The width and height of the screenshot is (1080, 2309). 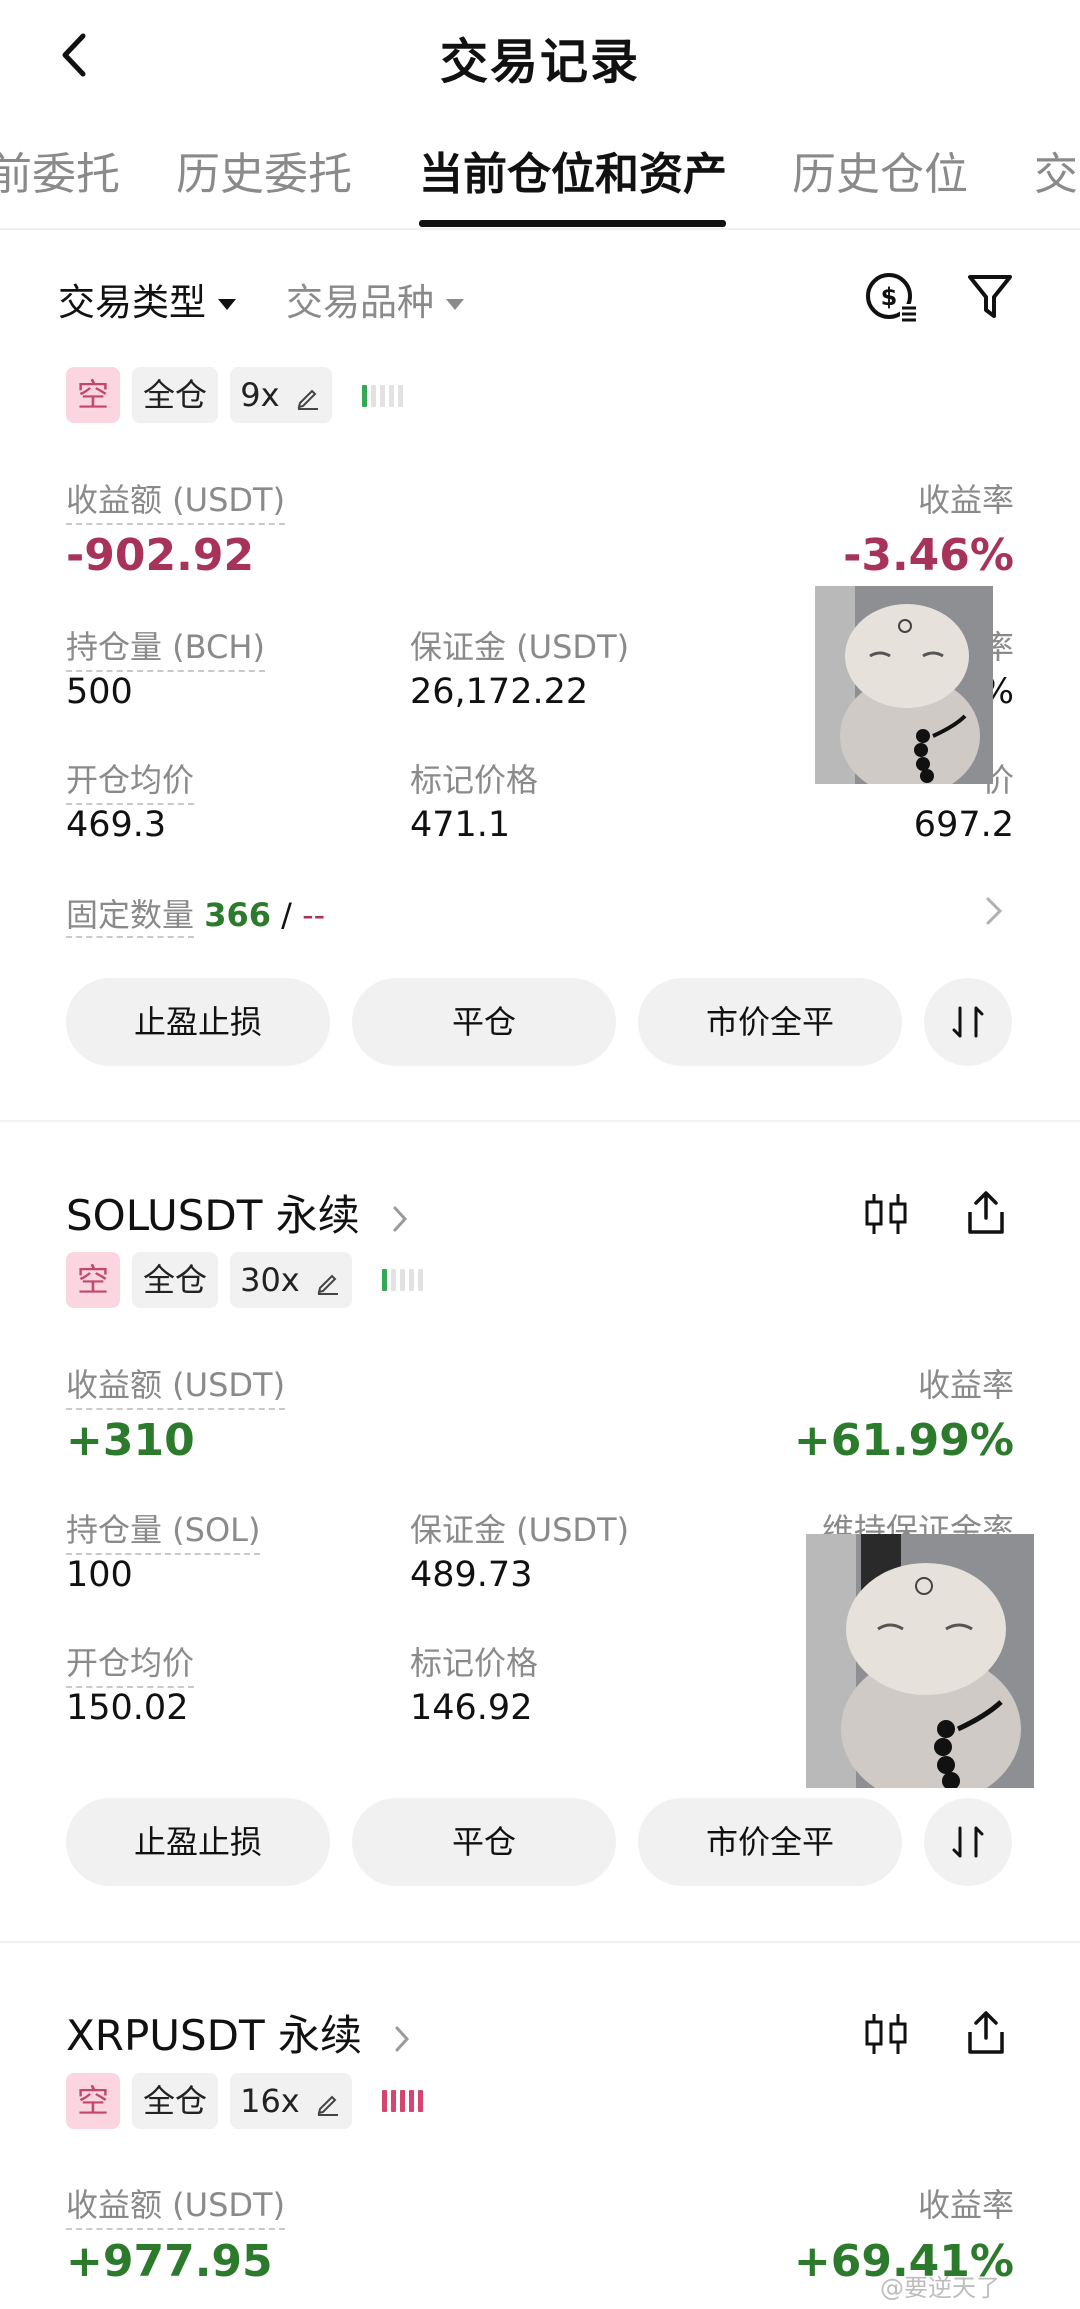 I want to click on trade-type-dropdown: 交易类型, so click(x=147, y=299).